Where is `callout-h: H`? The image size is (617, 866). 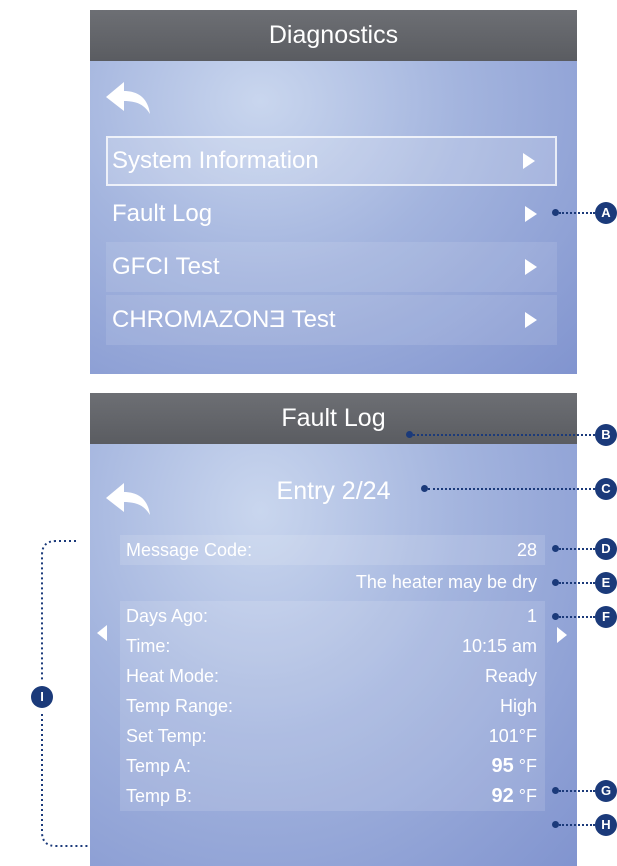
callout-h: H is located at coordinates (606, 825).